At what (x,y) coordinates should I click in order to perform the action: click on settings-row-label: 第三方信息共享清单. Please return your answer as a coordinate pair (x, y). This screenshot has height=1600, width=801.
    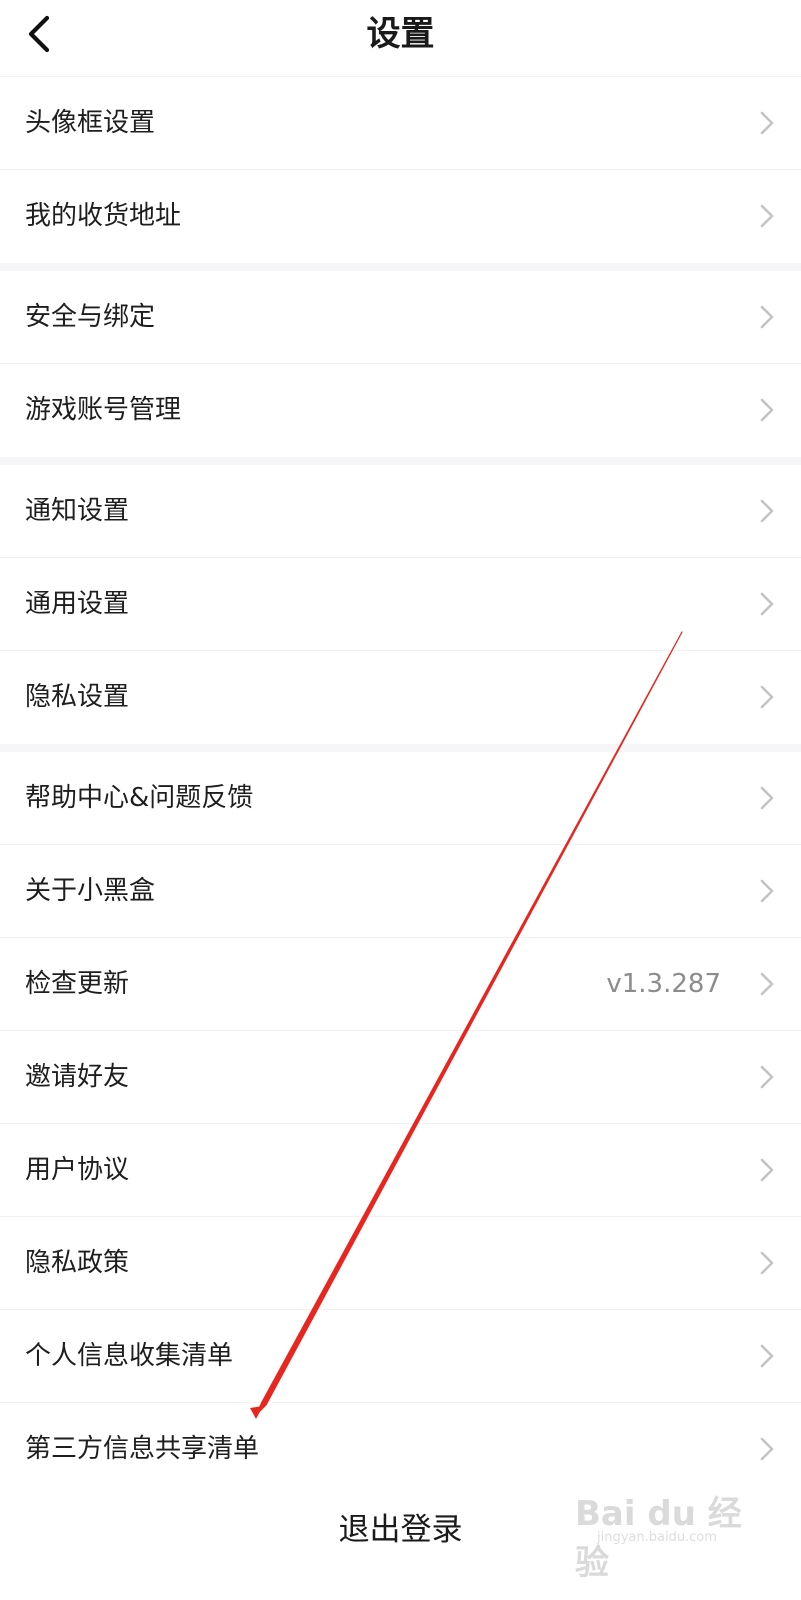
    Looking at the image, I should click on (142, 1449).